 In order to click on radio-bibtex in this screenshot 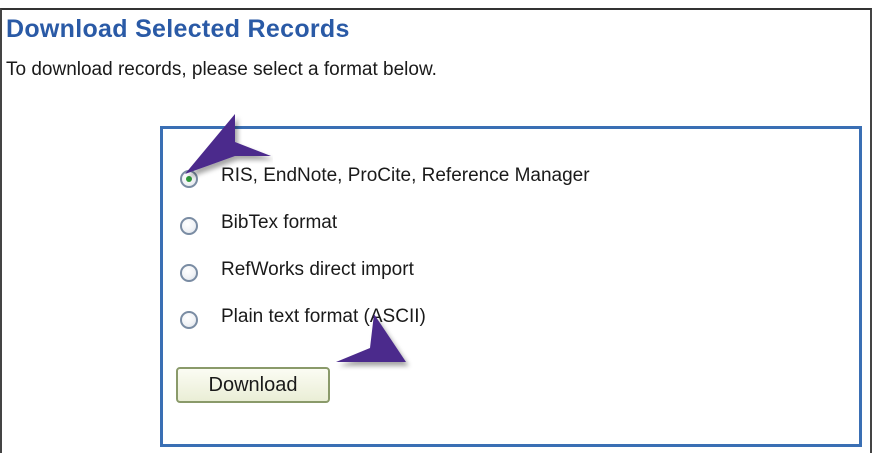, I will do `click(189, 226)`.